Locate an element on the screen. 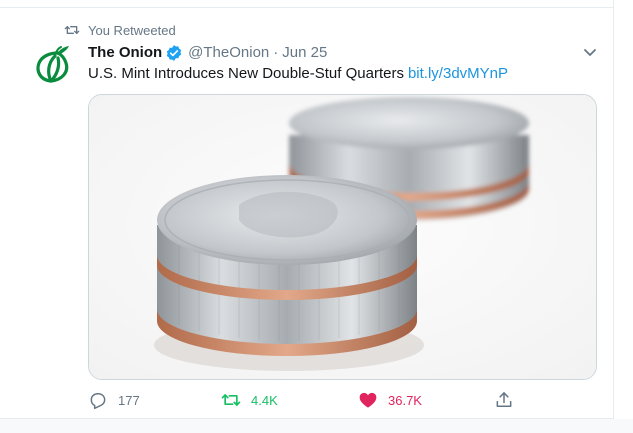 This screenshot has width=633, height=433. heart-icon is located at coordinates (368, 400).